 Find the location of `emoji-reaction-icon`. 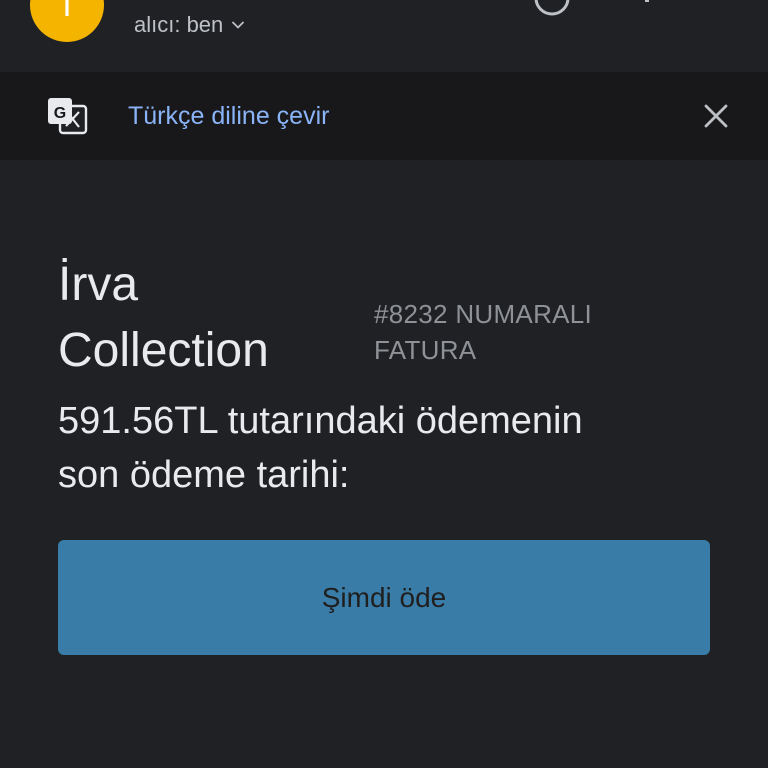

emoji-reaction-icon is located at coordinates (552, 9).